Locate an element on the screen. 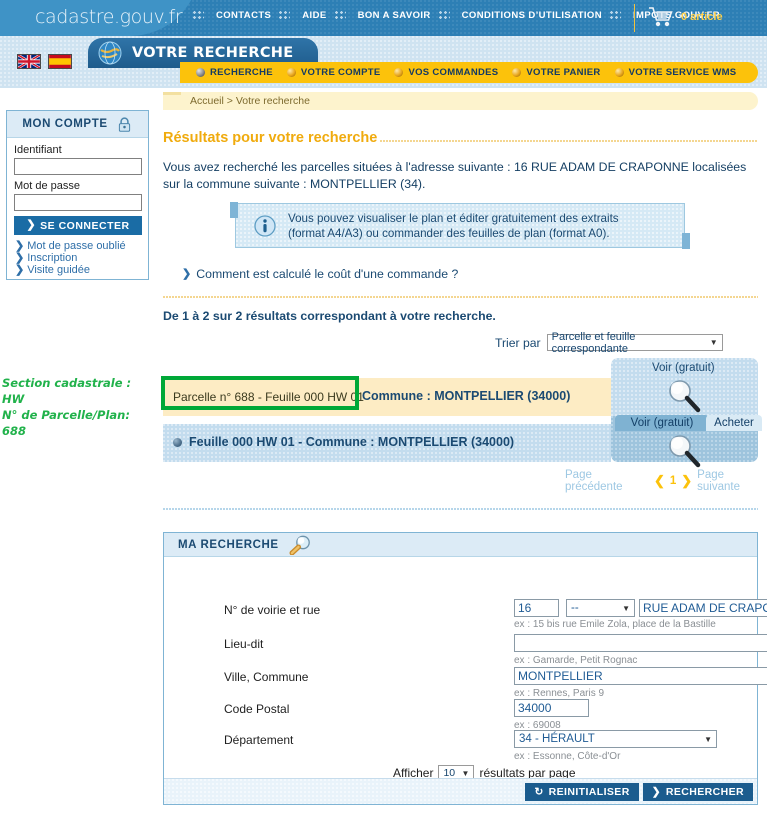 The height and width of the screenshot is (818, 767). search-form-header: MA RECHERCHE is located at coordinates (460, 545).